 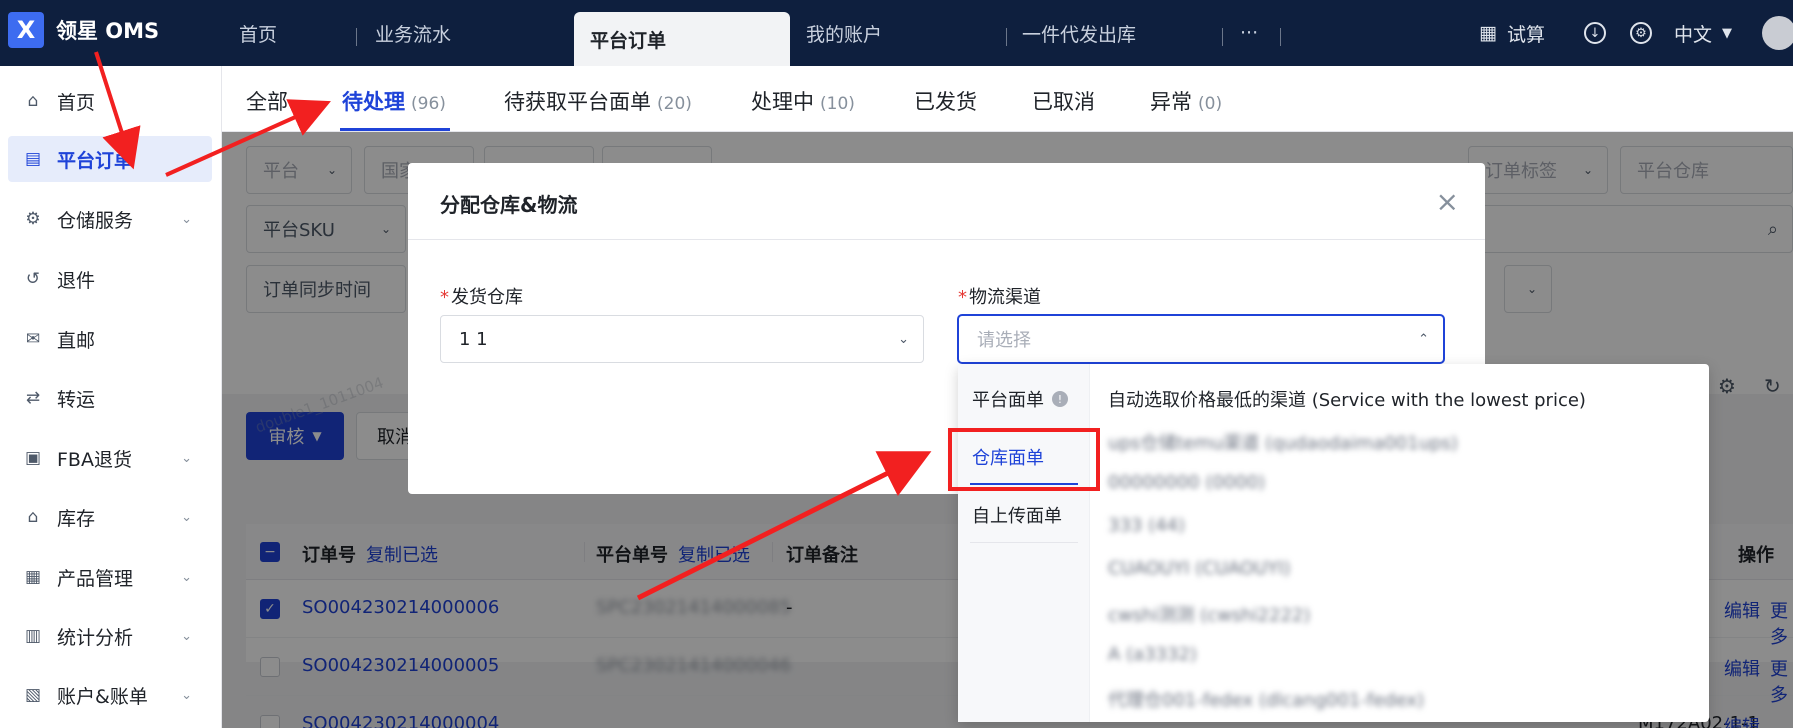 What do you see at coordinates (1249, 33) in the screenshot?
I see `top-tab-more: ···` at bounding box center [1249, 33].